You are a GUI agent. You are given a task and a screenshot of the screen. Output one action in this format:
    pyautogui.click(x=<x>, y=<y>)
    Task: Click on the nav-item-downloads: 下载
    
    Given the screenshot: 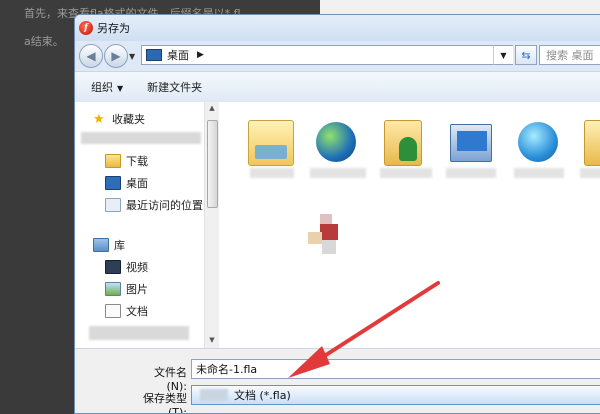 What is the action you would take?
    pyautogui.click(x=126, y=161)
    